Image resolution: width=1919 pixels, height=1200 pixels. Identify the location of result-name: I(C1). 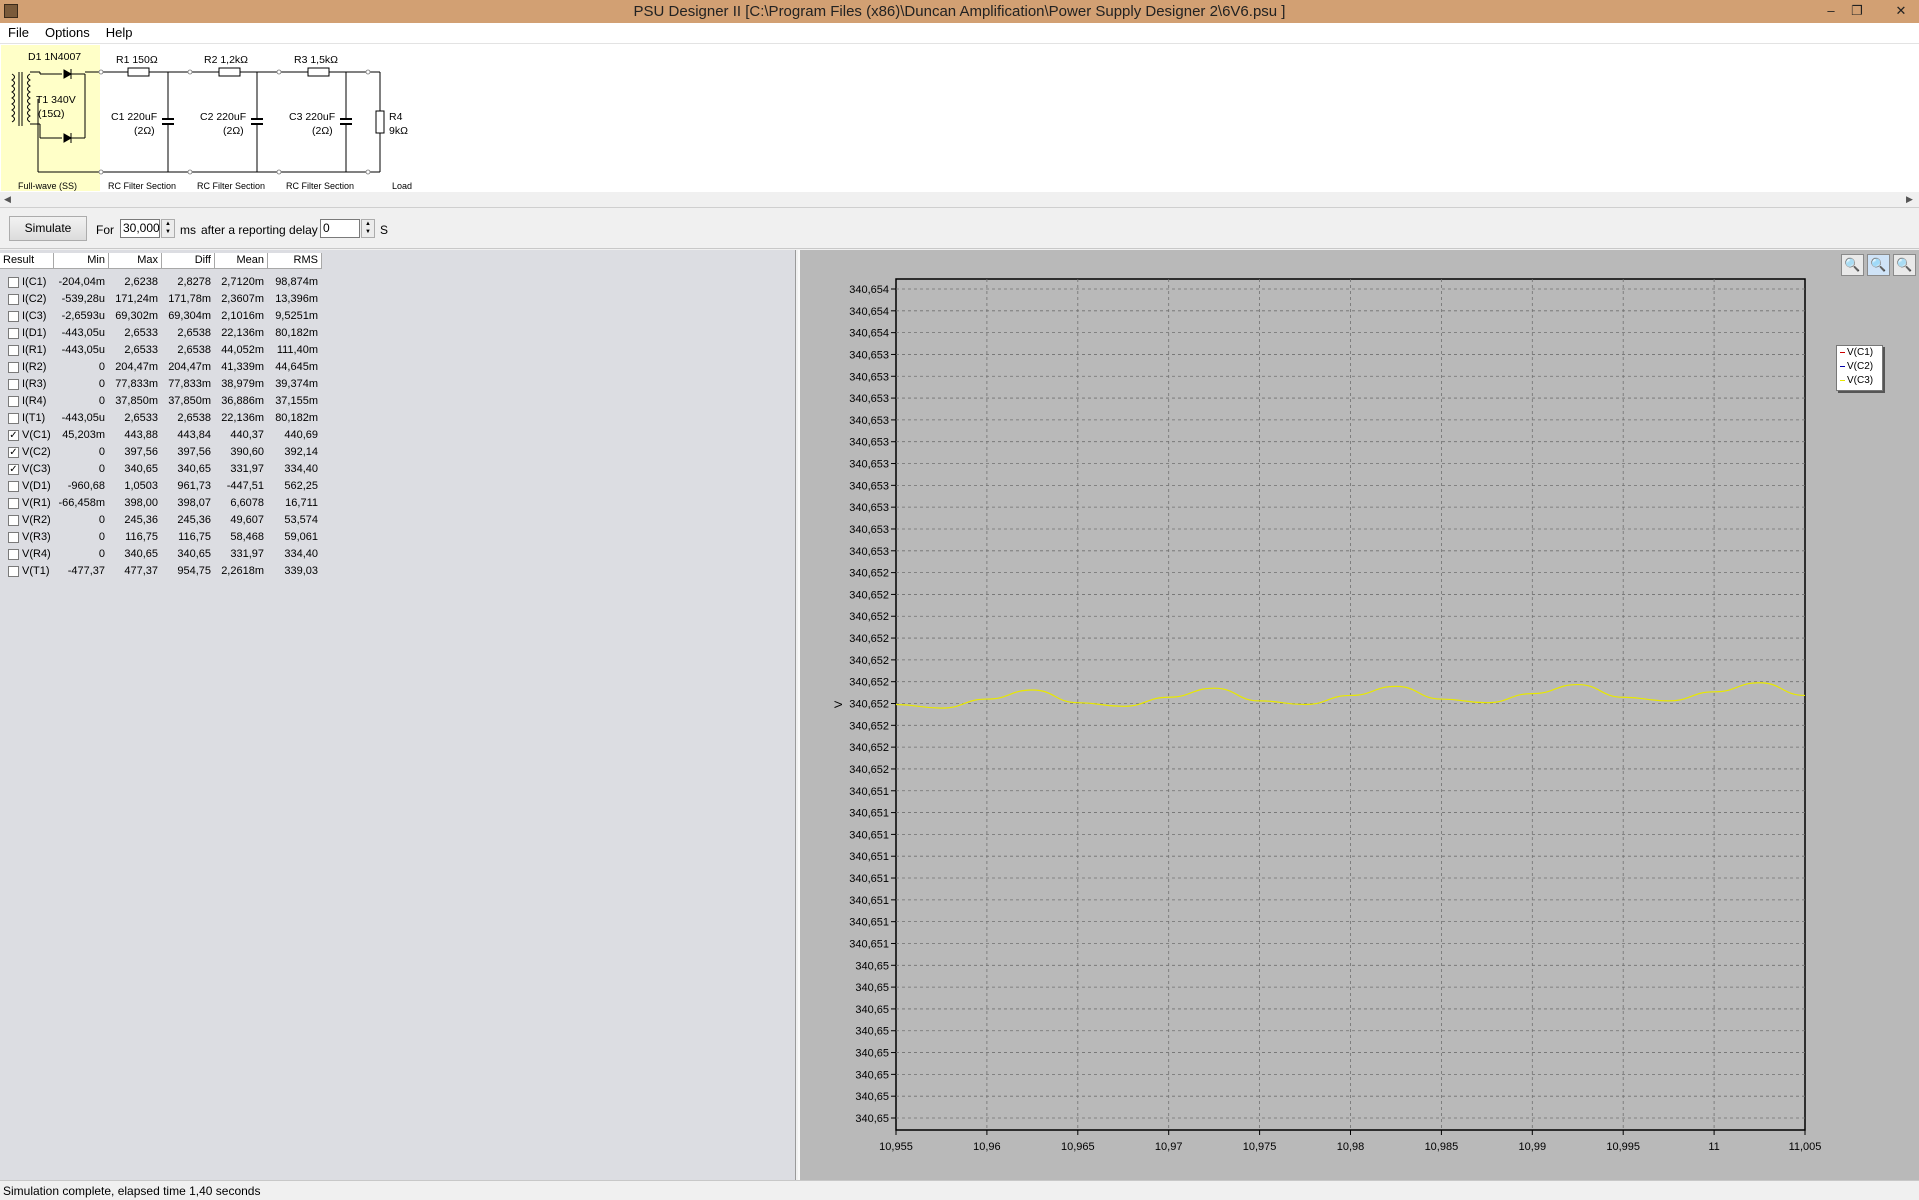
(34, 282).